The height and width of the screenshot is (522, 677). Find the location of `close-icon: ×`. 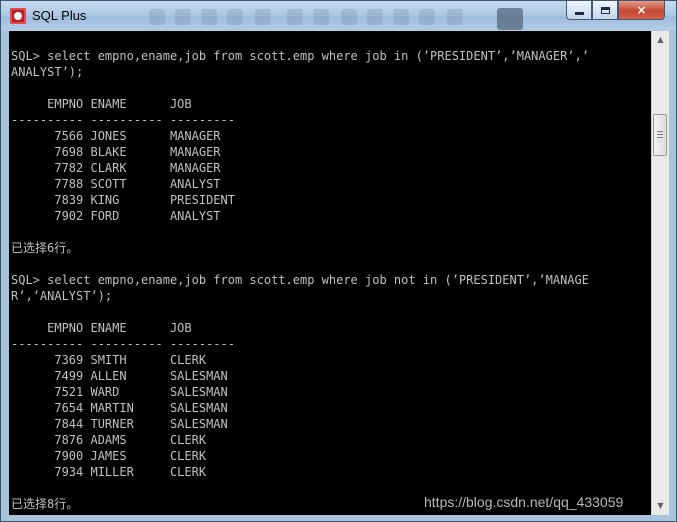

close-icon: × is located at coordinates (641, 10).